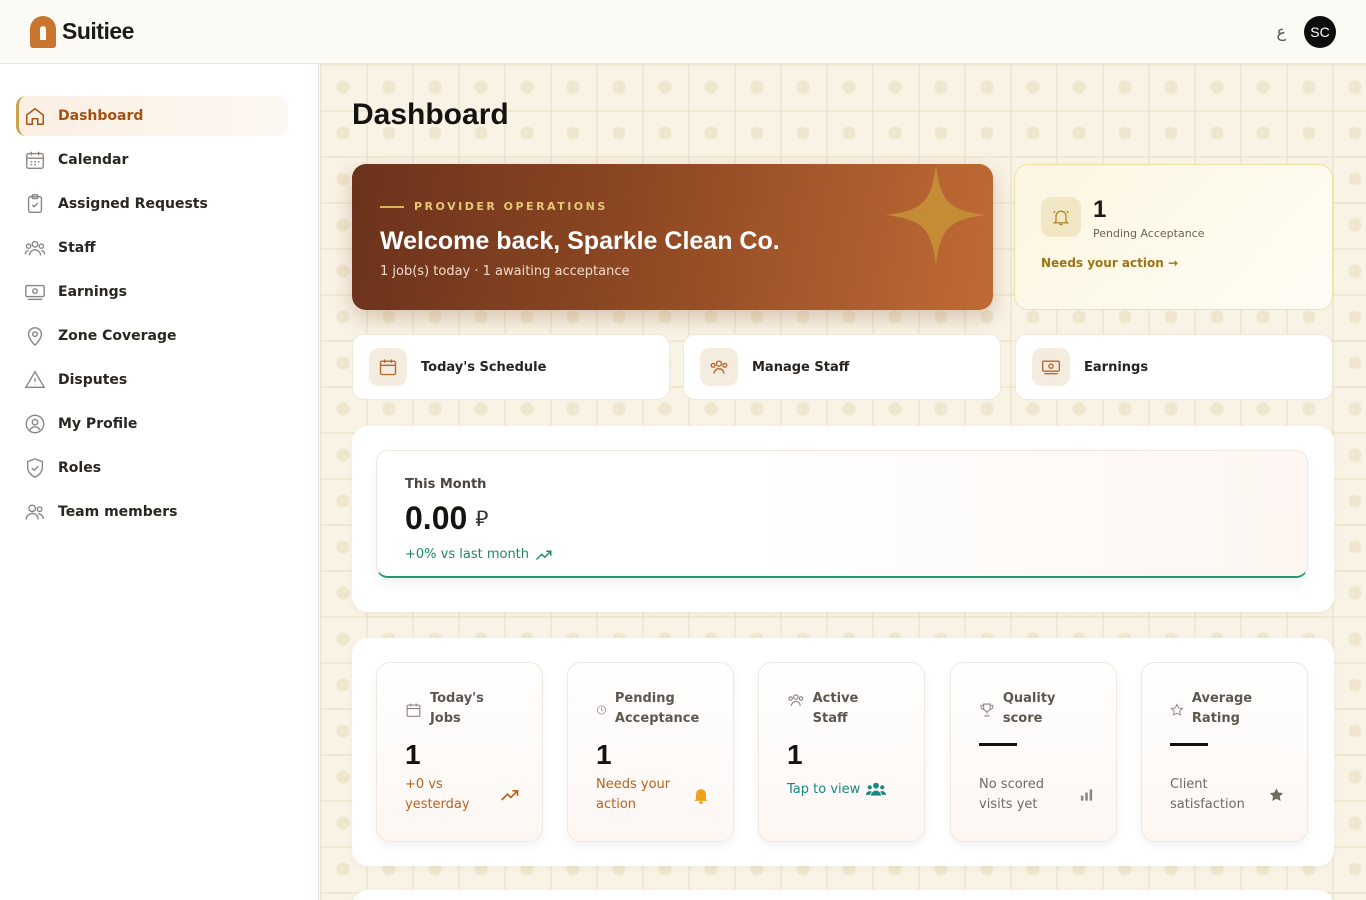  What do you see at coordinates (1173, 263) in the screenshot?
I see `needs-action-link: Needs your action →` at bounding box center [1173, 263].